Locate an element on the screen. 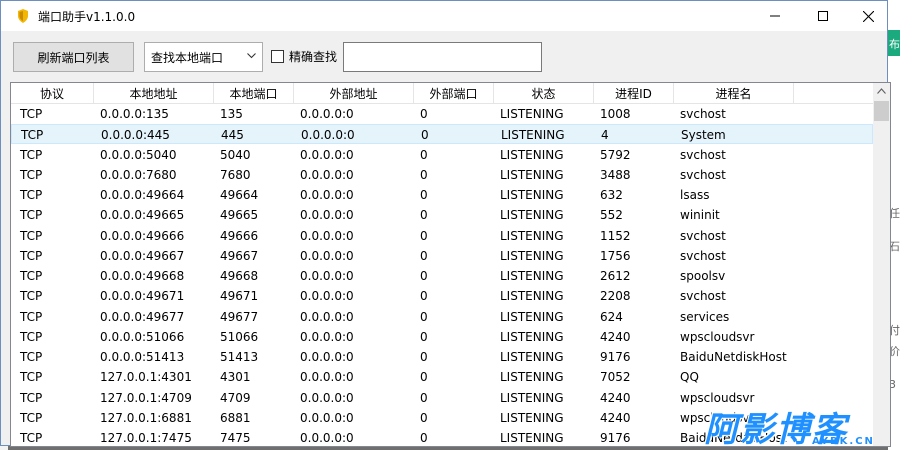 The image size is (900, 450). close-button is located at coordinates (868, 16).